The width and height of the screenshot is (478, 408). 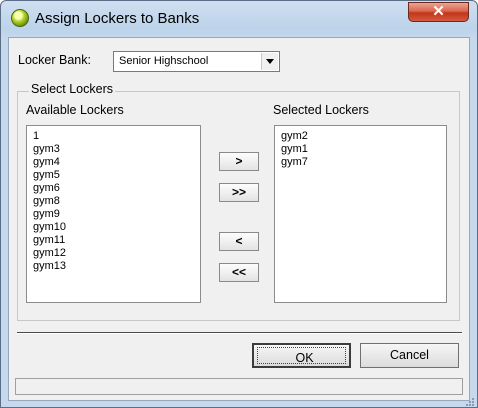 I want to click on title-bar: Assign Lockers to Banks ✕, so click(x=239, y=19).